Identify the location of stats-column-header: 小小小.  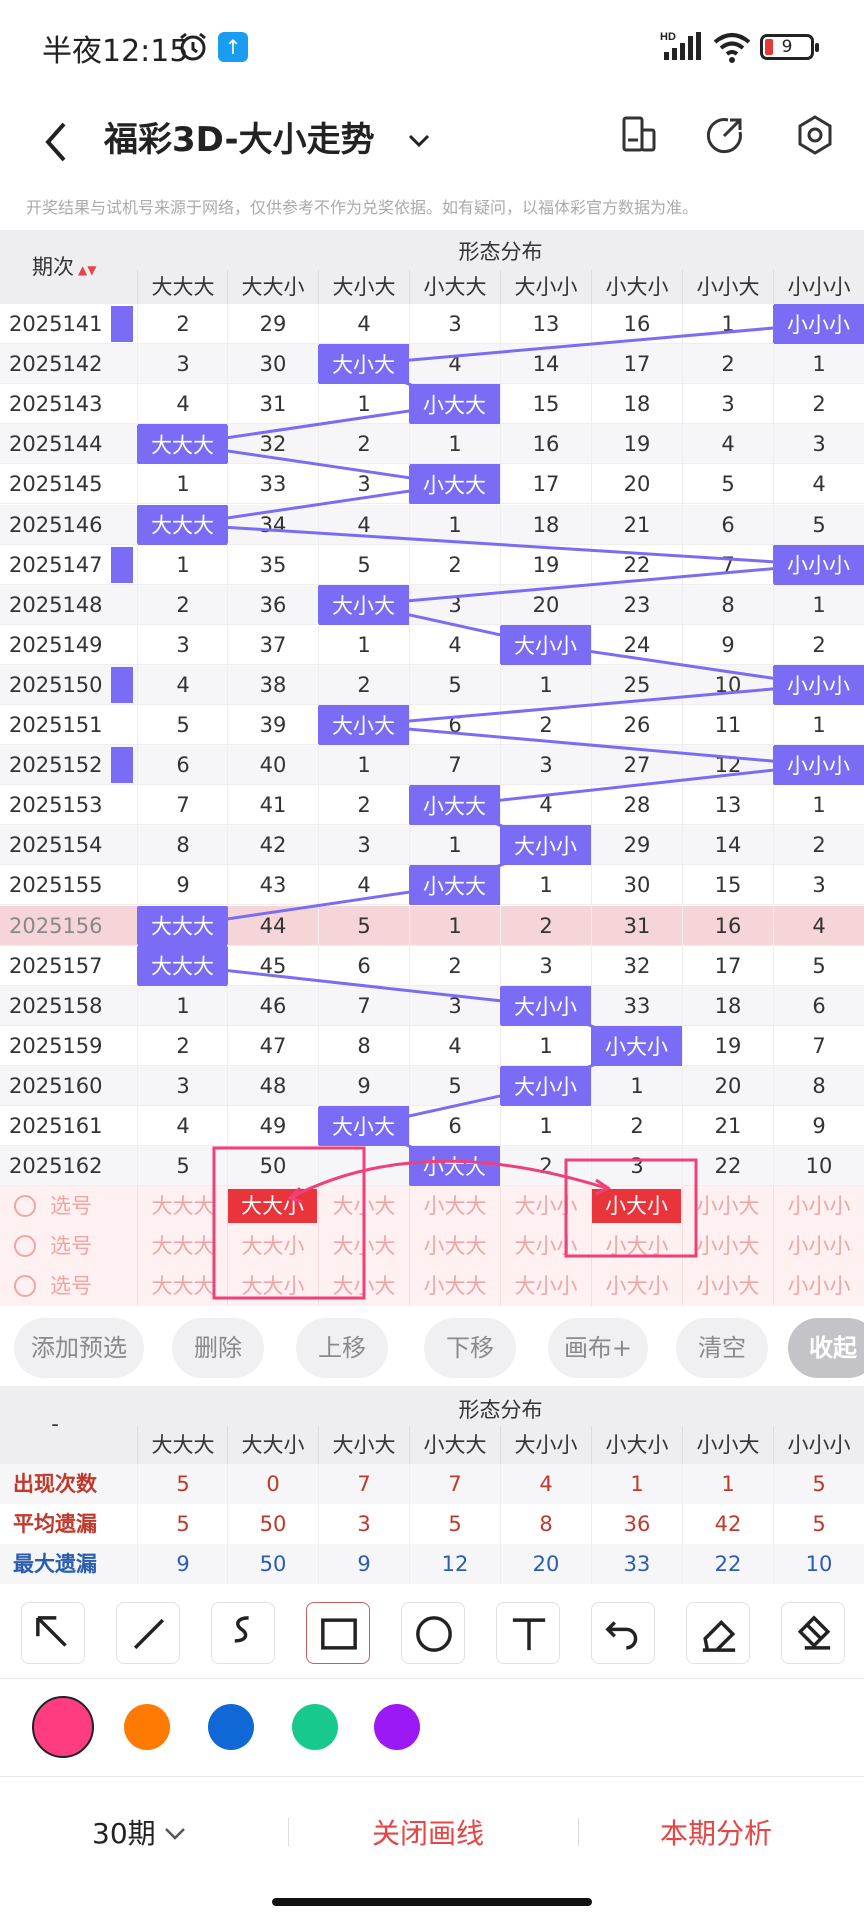
(818, 1445).